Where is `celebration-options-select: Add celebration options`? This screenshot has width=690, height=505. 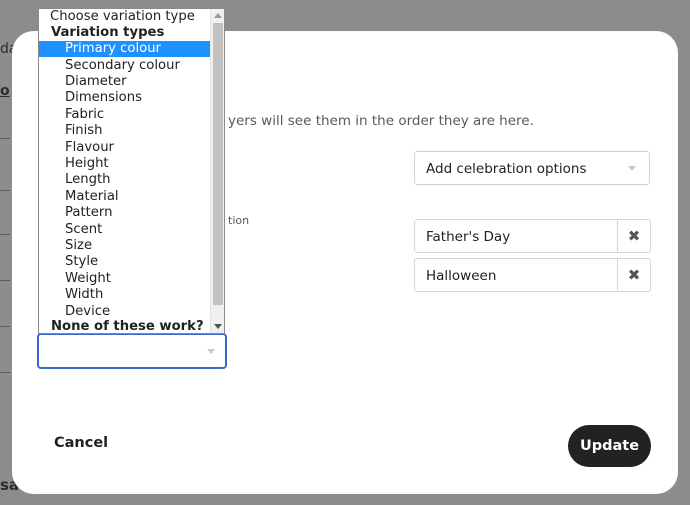
celebration-options-select: Add celebration options is located at coordinates (532, 168).